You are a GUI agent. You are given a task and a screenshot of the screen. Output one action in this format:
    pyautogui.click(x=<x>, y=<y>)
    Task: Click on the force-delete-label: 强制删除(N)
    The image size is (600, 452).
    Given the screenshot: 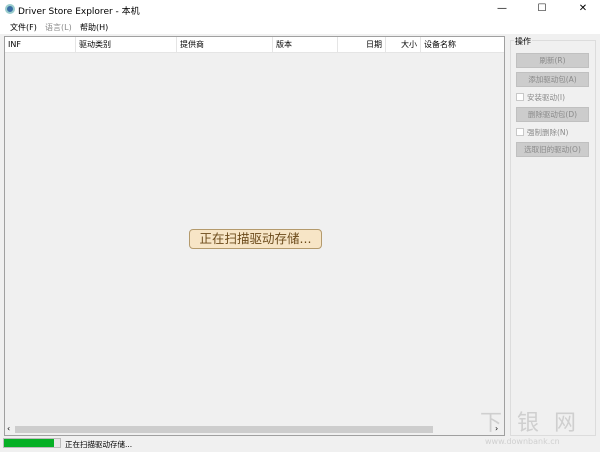 What is the action you would take?
    pyautogui.click(x=548, y=132)
    